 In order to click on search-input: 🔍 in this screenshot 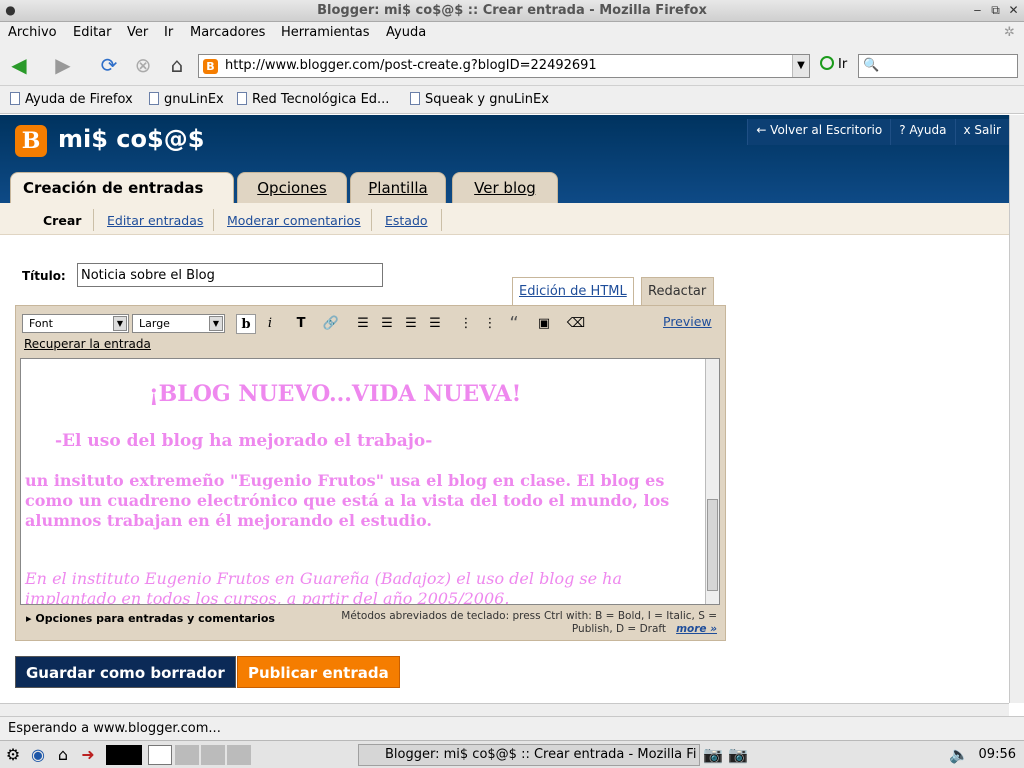, I will do `click(938, 66)`.